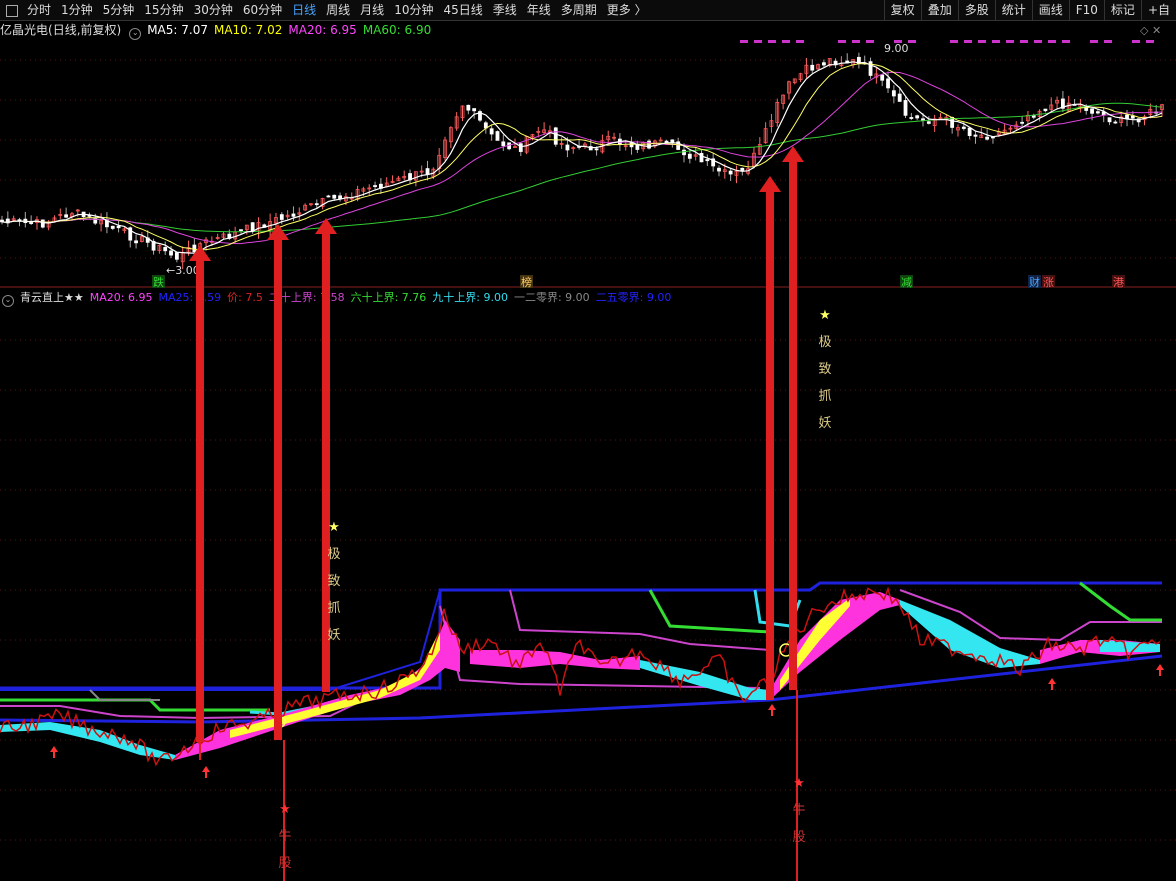 The width and height of the screenshot is (1176, 881). I want to click on ma60-line, so click(582, 167).